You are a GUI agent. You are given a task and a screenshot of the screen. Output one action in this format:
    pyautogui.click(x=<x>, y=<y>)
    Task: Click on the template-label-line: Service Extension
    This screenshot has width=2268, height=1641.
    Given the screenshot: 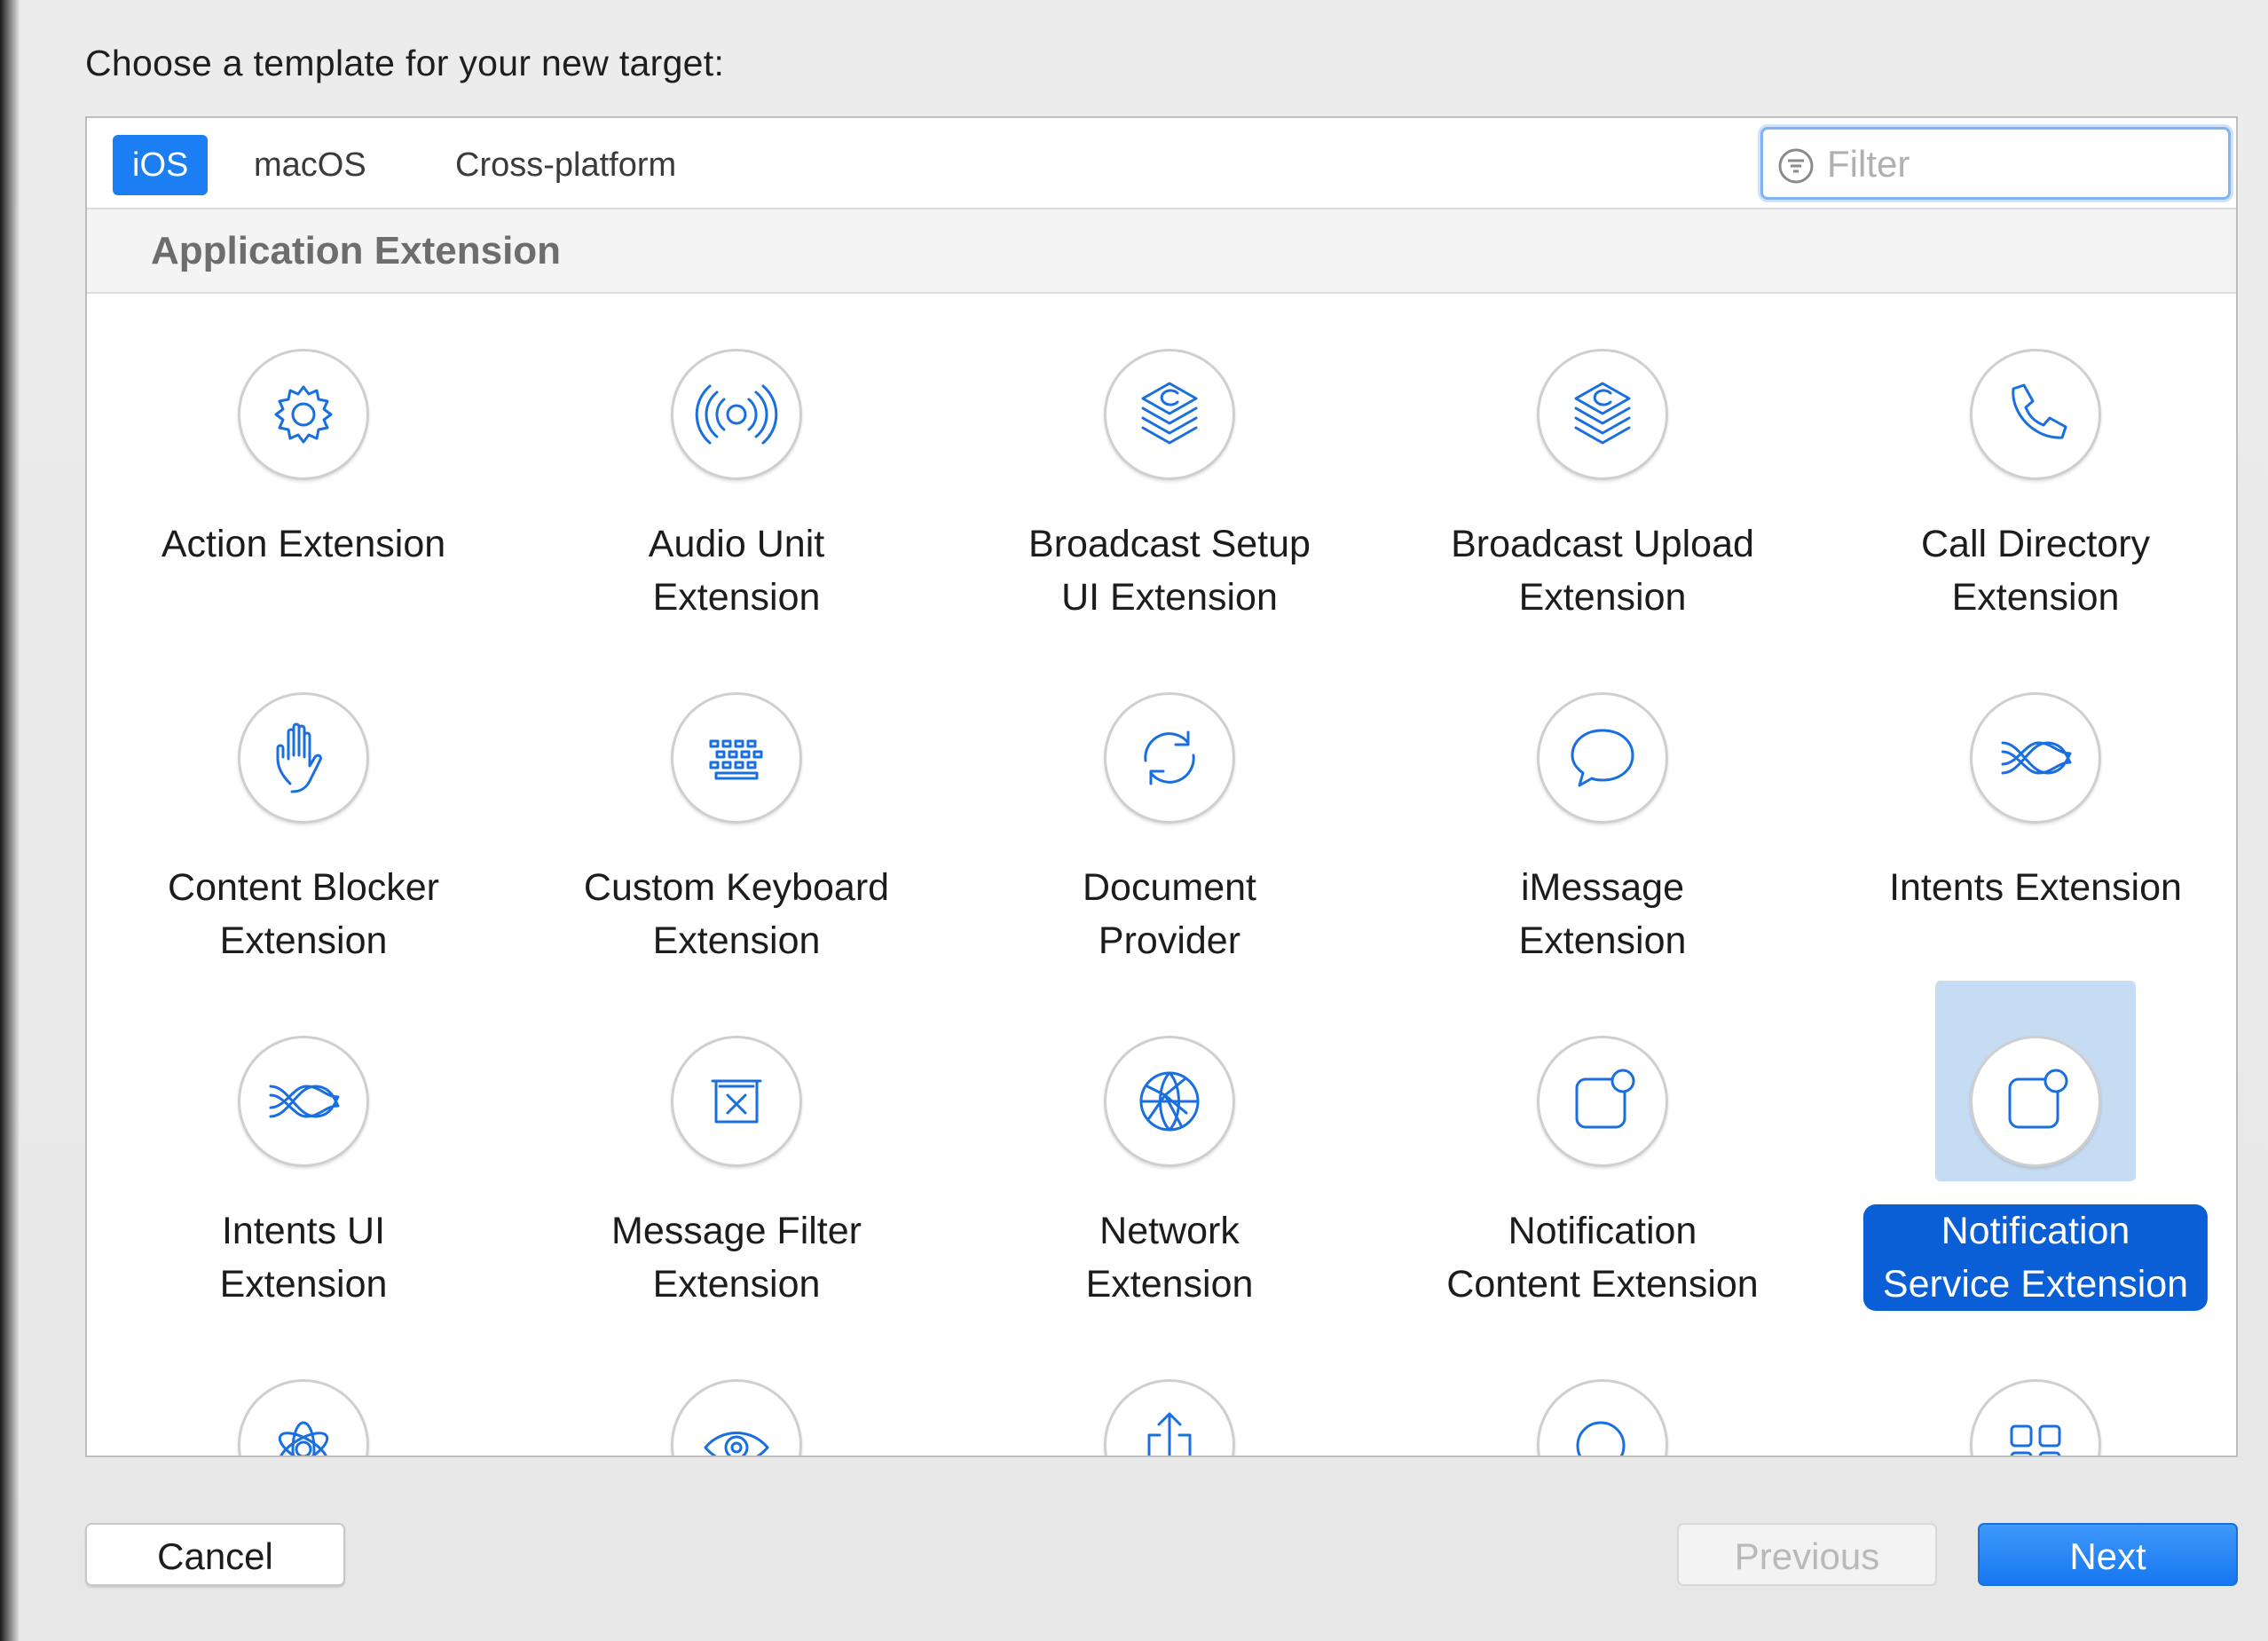 What is the action you would take?
    pyautogui.click(x=2035, y=1284)
    